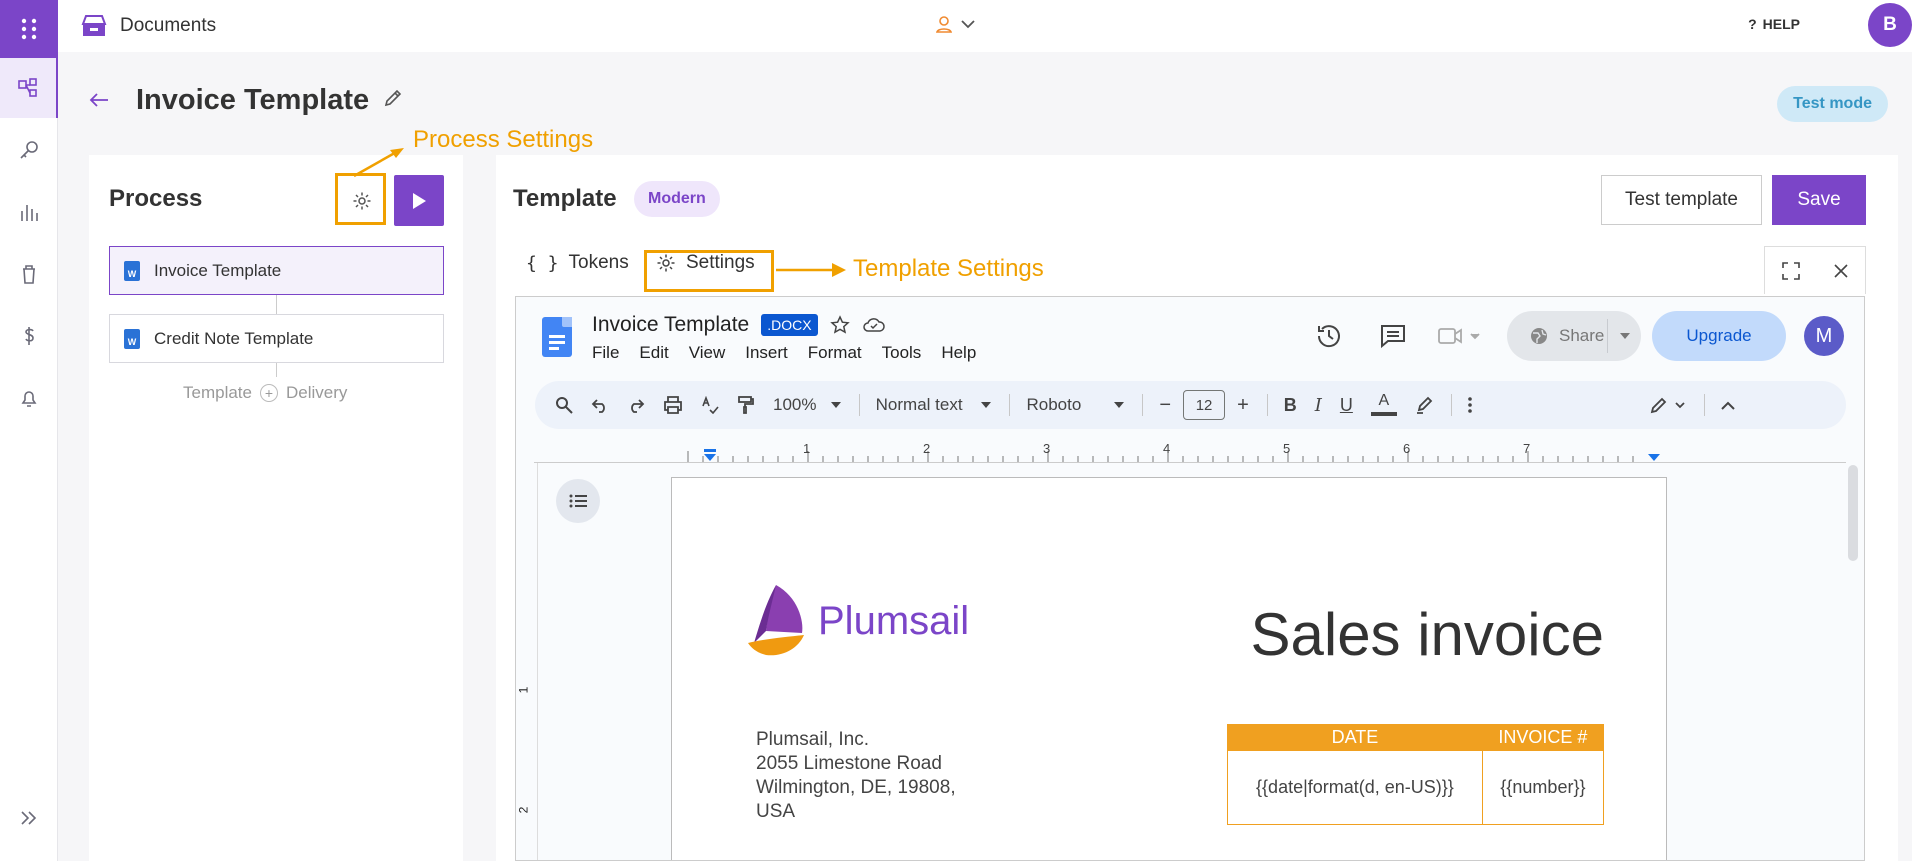 The height and width of the screenshot is (861, 1912). Describe the element at coordinates (1190, 452) in the screenshot. I see `horizontal-ruler: 1 2 3 4 5 6 7` at that location.